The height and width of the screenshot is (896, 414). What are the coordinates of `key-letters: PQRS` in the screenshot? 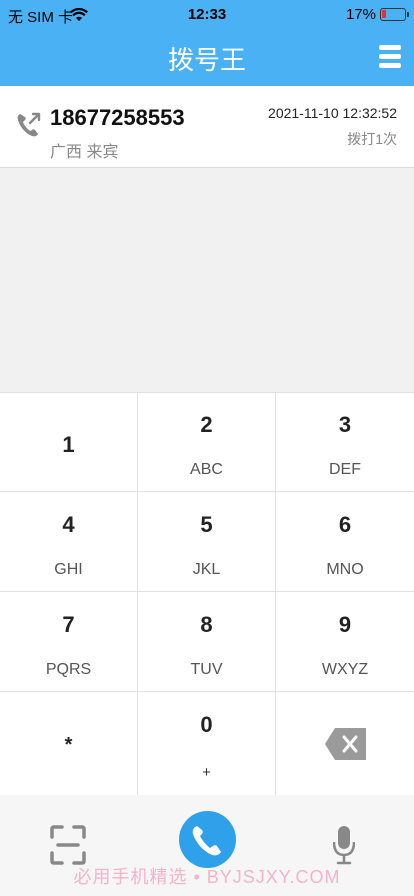 It's located at (68, 669).